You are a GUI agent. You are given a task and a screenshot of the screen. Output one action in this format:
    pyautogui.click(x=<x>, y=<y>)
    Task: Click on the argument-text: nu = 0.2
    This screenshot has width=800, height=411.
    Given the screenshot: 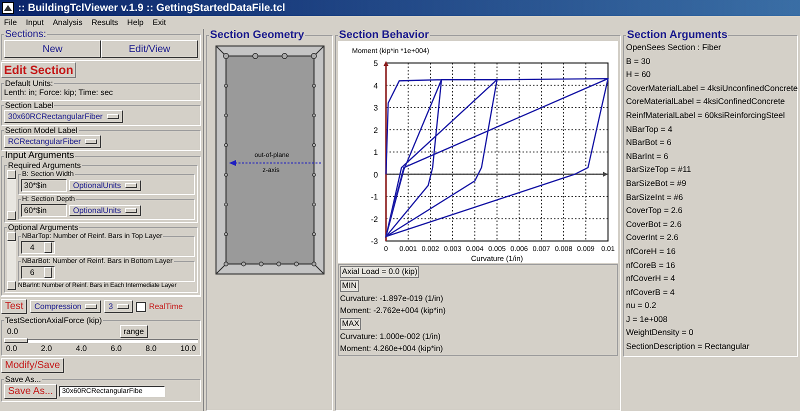 What is the action you would take?
    pyautogui.click(x=642, y=305)
    